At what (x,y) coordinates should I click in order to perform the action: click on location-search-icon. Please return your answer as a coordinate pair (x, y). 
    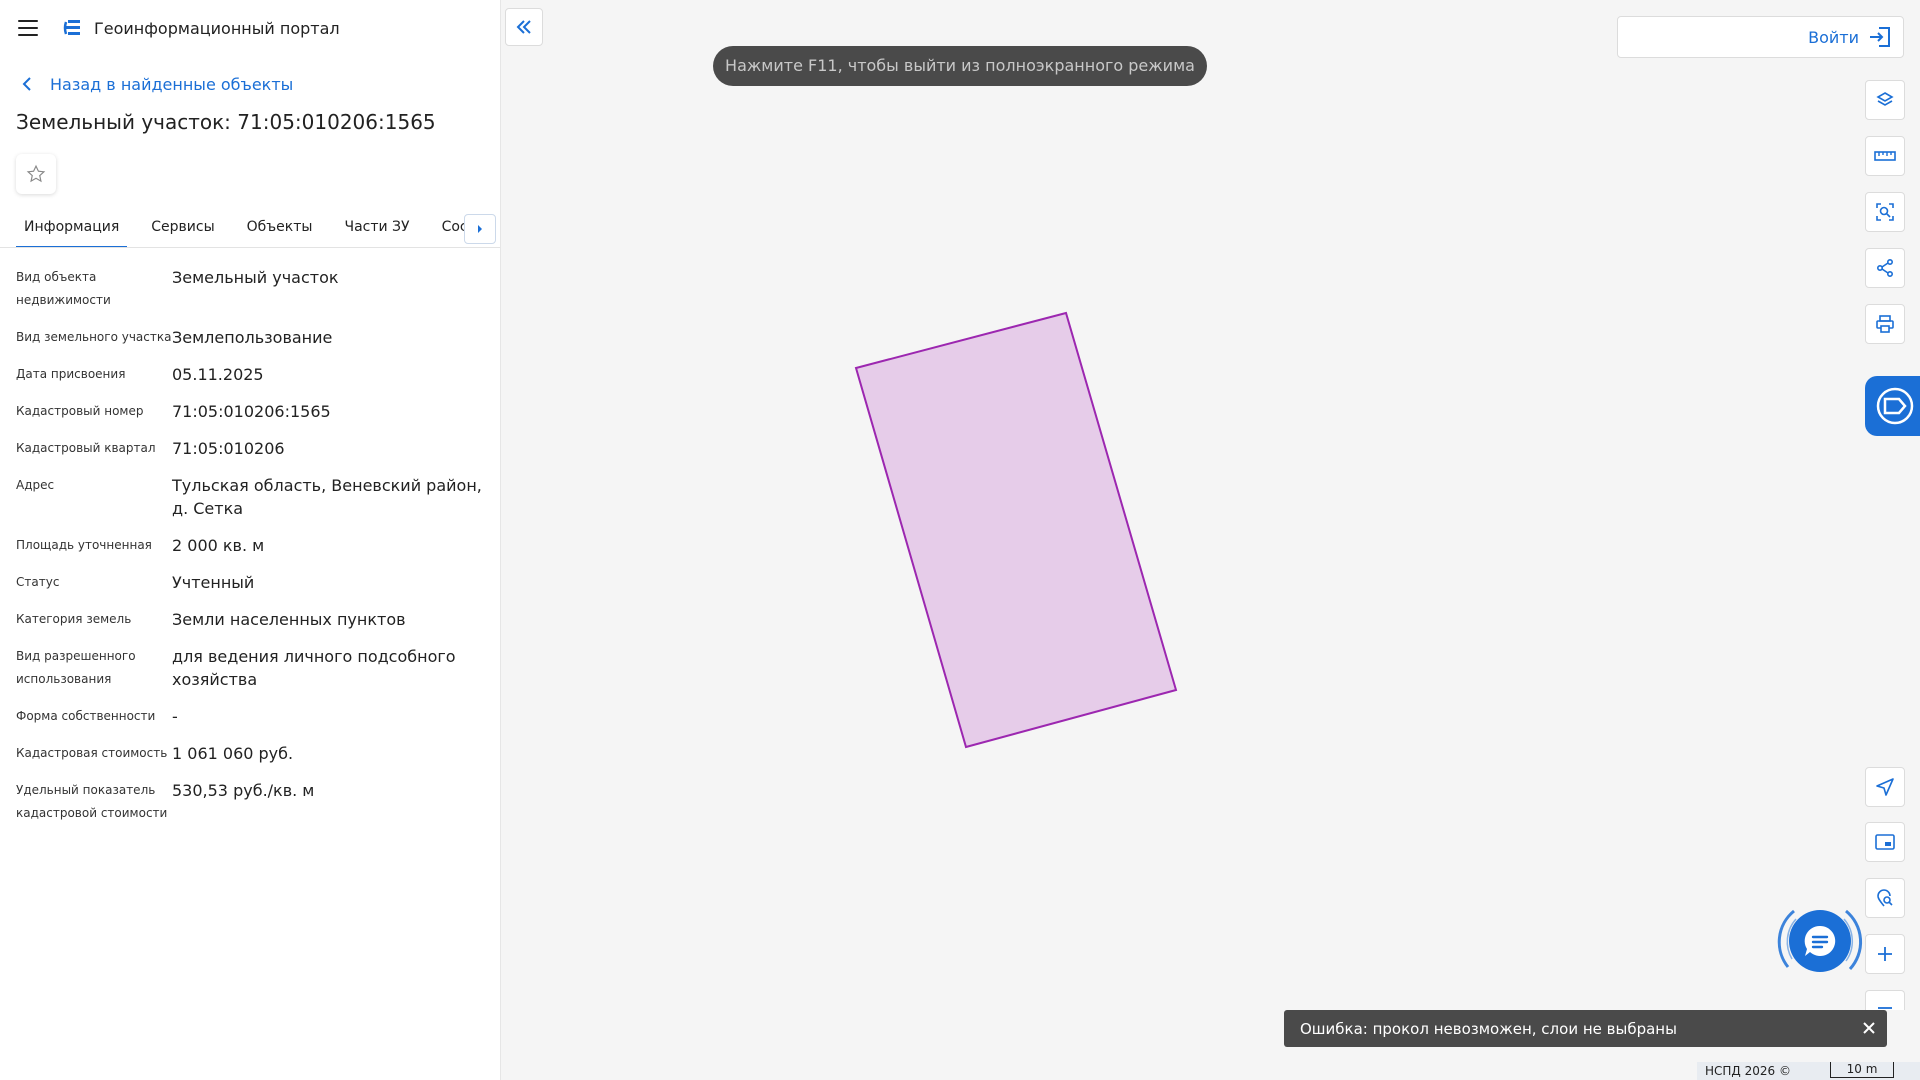
    Looking at the image, I should click on (1885, 898).